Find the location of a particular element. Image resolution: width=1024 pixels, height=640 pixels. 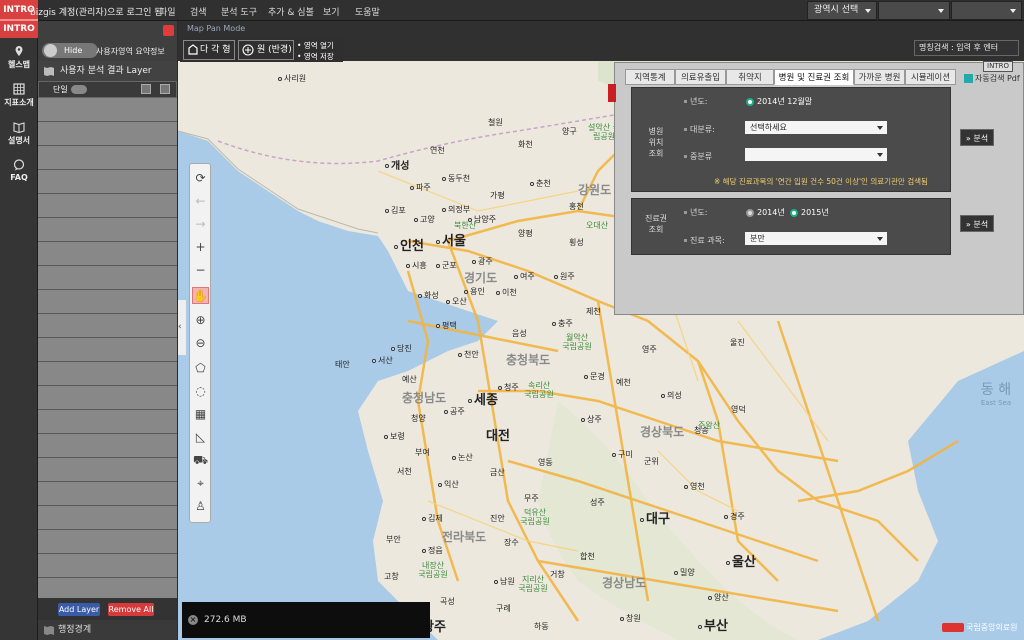

auto-search-checkbox: 자동검색 Pdf is located at coordinates (992, 78).